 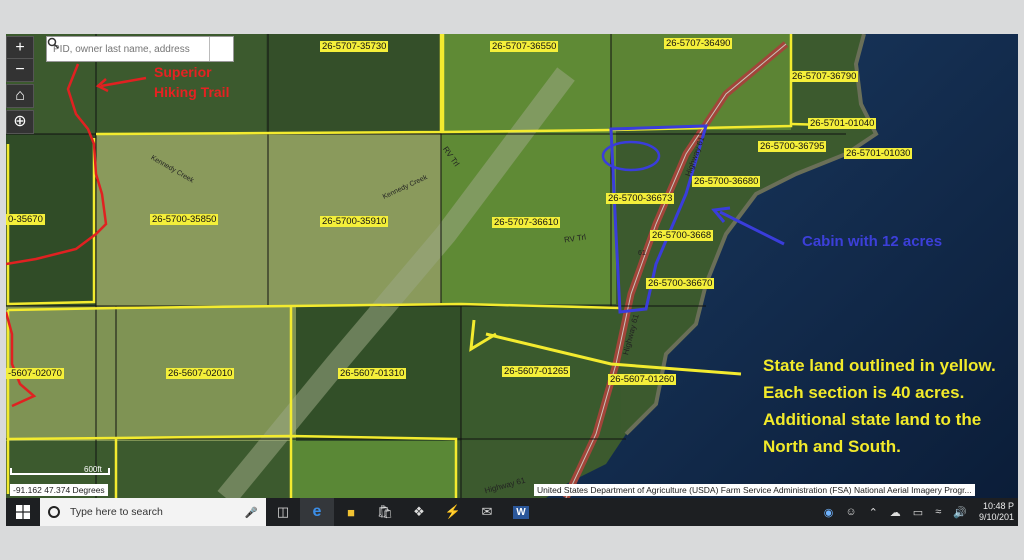 What do you see at coordinates (640, 198) in the screenshot?
I see `parcel-label: 26-5700-36673` at bounding box center [640, 198].